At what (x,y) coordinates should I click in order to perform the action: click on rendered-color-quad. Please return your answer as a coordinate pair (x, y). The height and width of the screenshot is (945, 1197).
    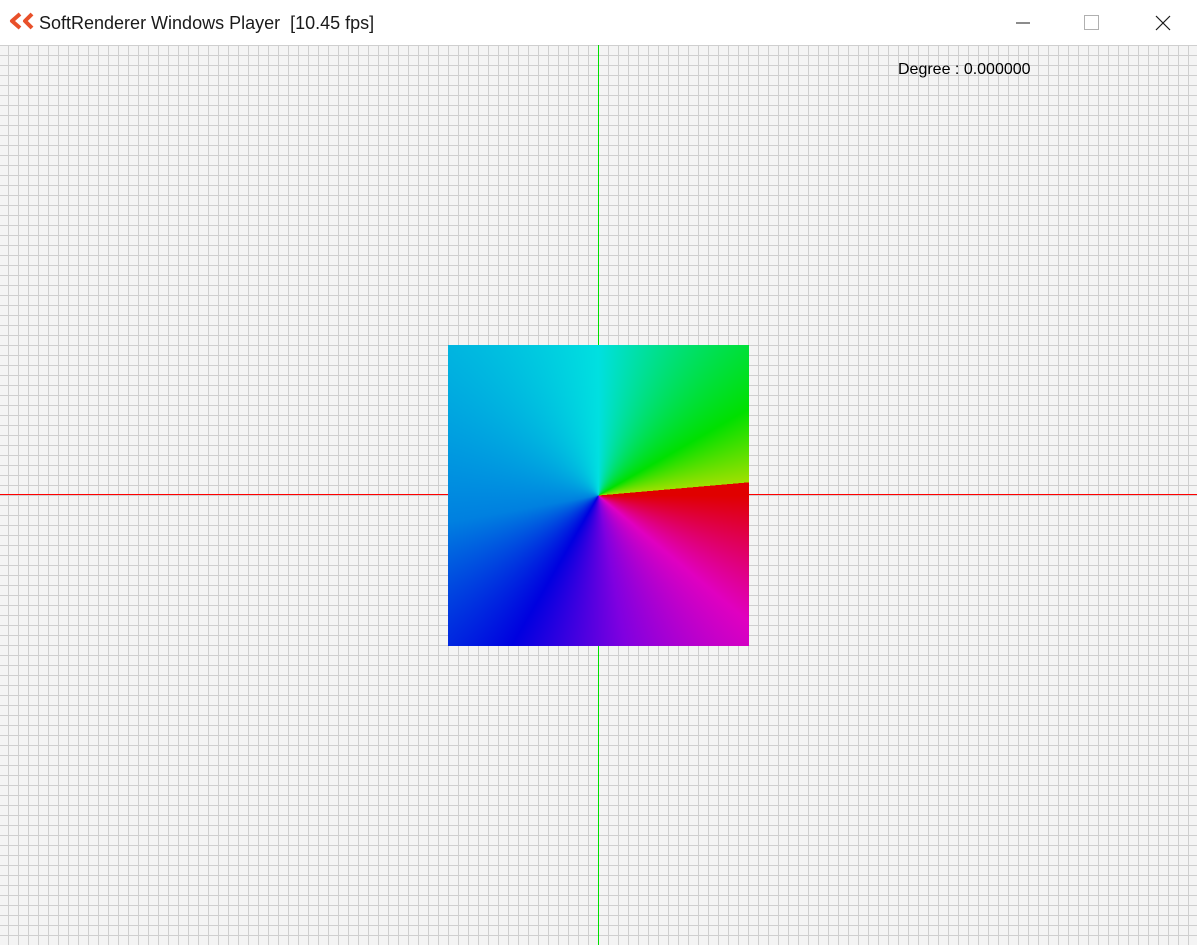
    Looking at the image, I should click on (598, 495).